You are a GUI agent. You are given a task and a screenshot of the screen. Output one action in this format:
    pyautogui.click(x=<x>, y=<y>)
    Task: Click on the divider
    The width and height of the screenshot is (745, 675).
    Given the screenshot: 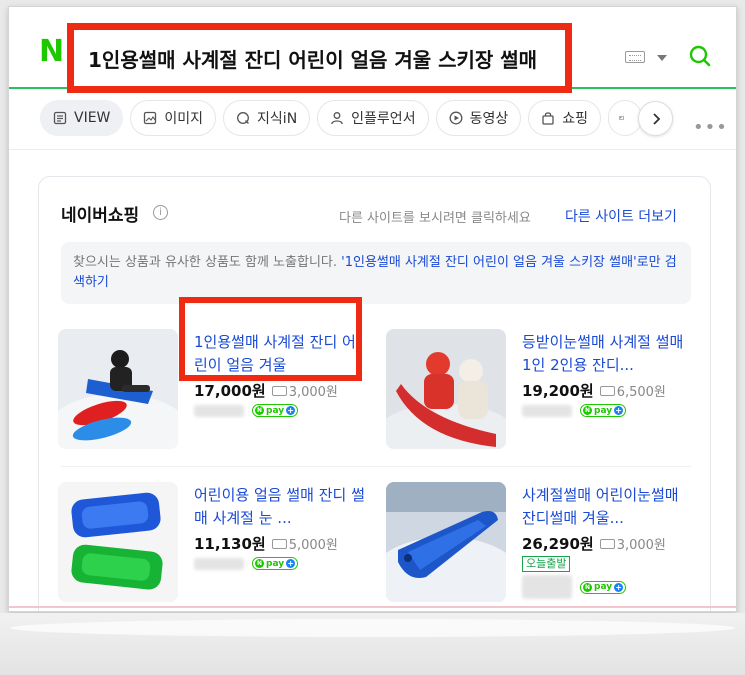 What is the action you would take?
    pyautogui.click(x=372, y=149)
    